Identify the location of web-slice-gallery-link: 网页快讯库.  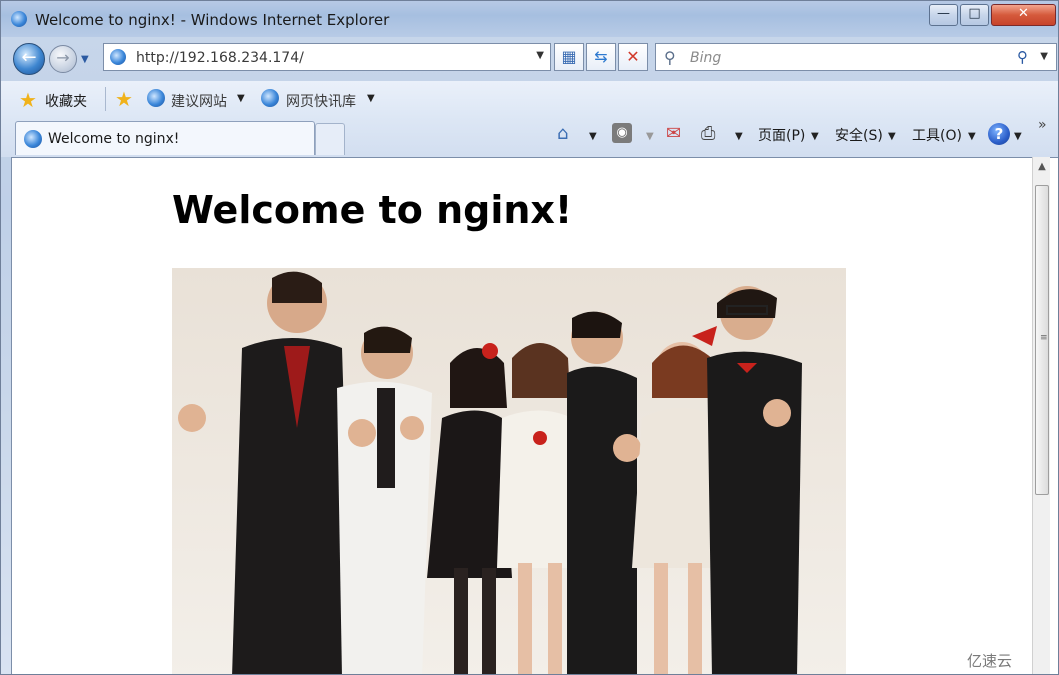
(321, 101).